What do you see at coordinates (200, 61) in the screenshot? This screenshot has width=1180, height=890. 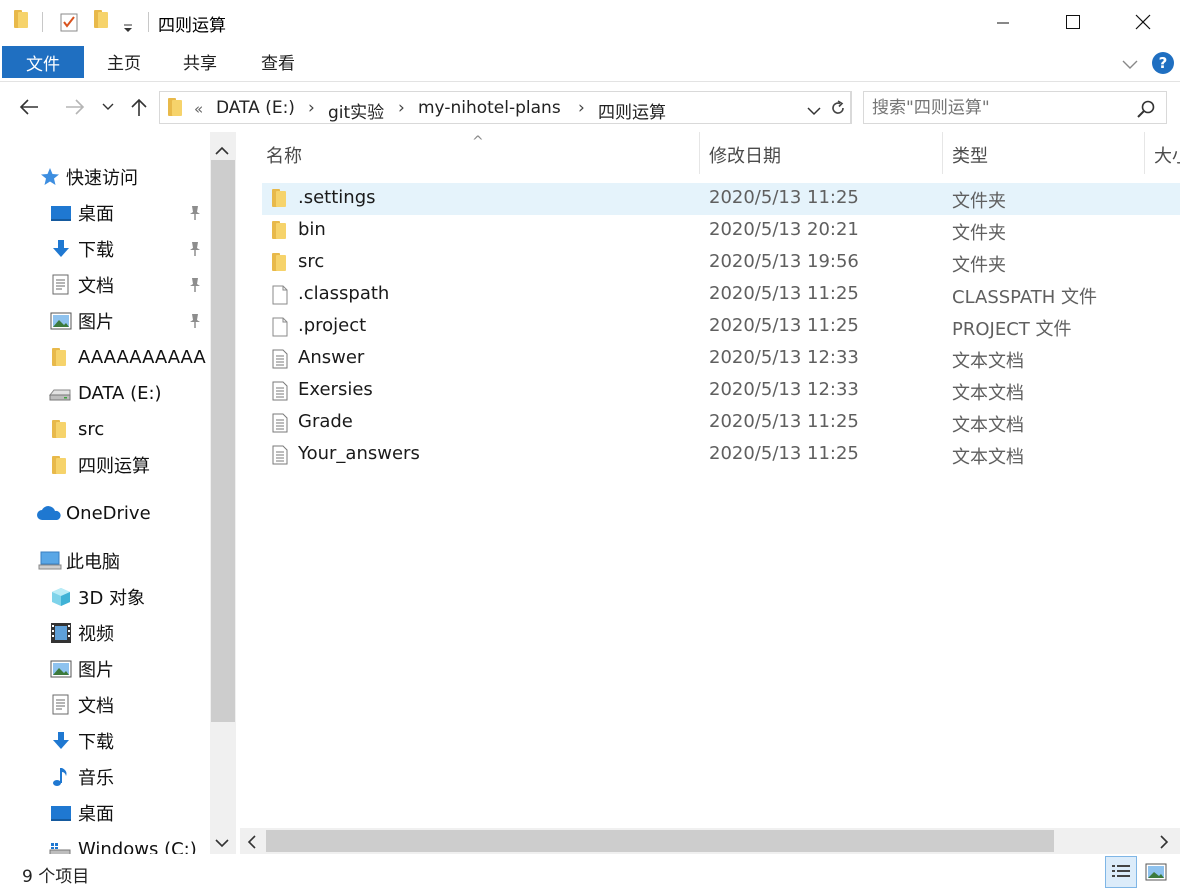 I see `tab-share: 共享` at bounding box center [200, 61].